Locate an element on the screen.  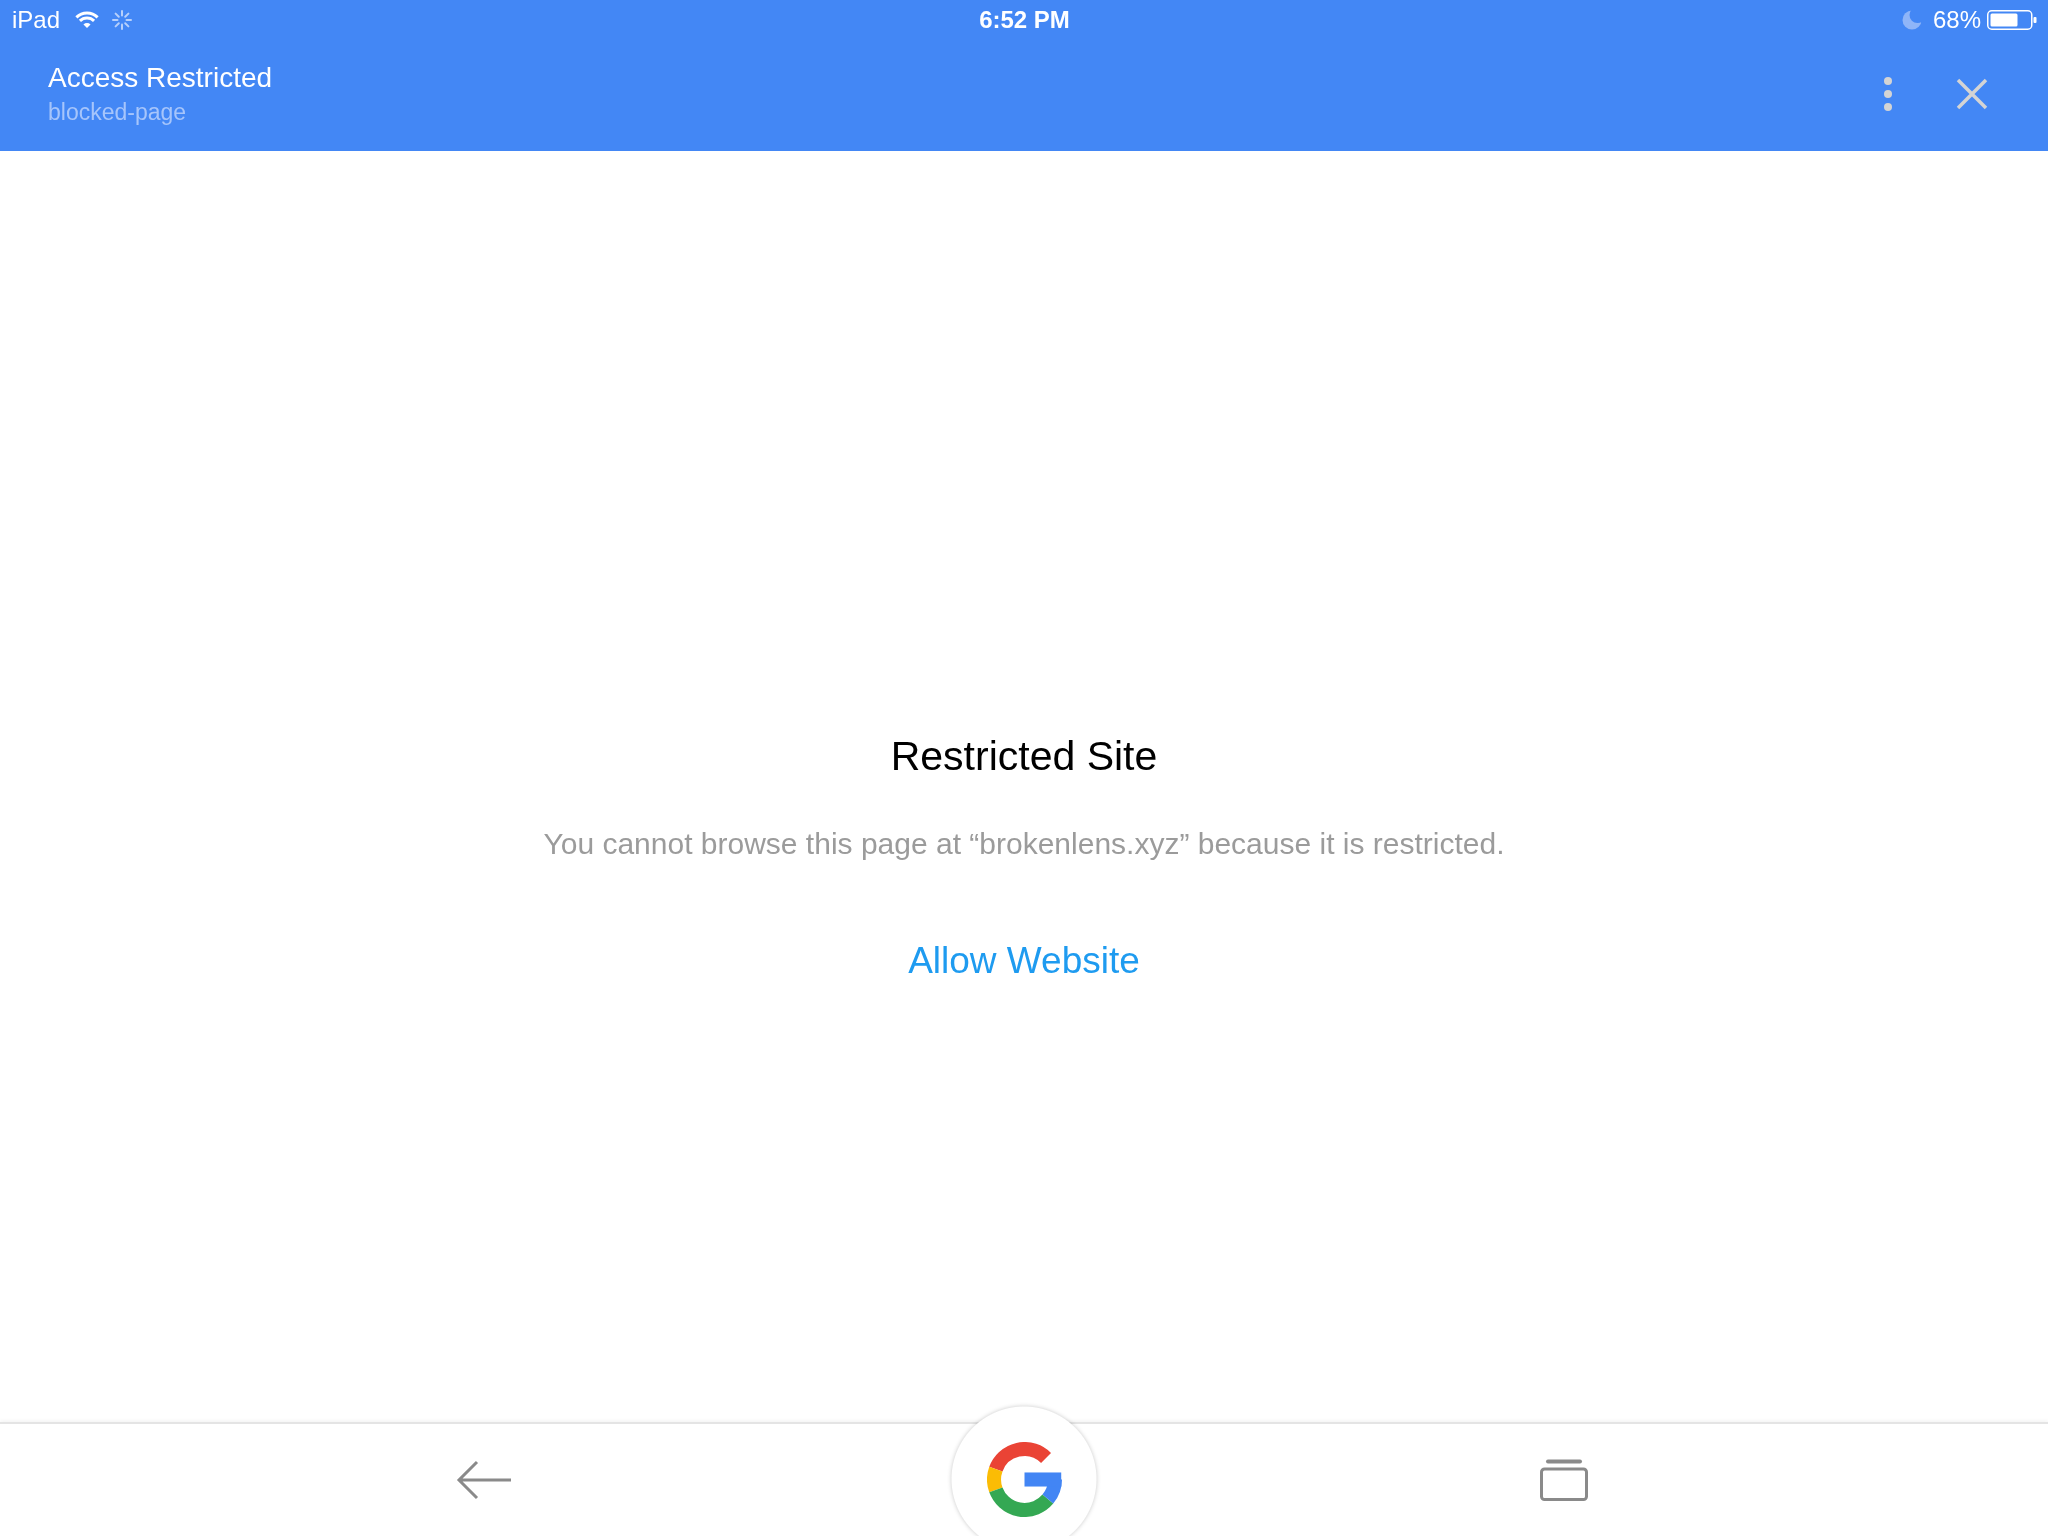
heading: Restricted Site is located at coordinates (1024, 756).